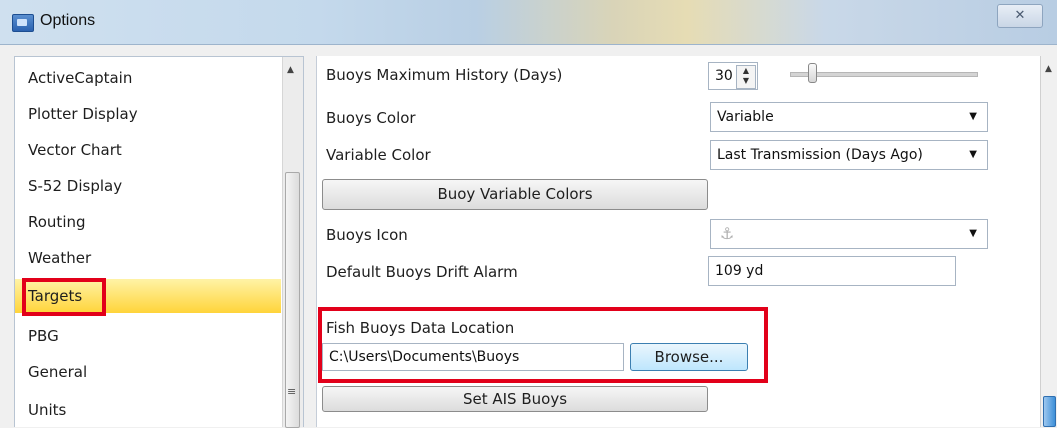 The height and width of the screenshot is (428, 1057). What do you see at coordinates (820, 155) in the screenshot?
I see `variable-color-value: Last Transmission (Days Ago)` at bounding box center [820, 155].